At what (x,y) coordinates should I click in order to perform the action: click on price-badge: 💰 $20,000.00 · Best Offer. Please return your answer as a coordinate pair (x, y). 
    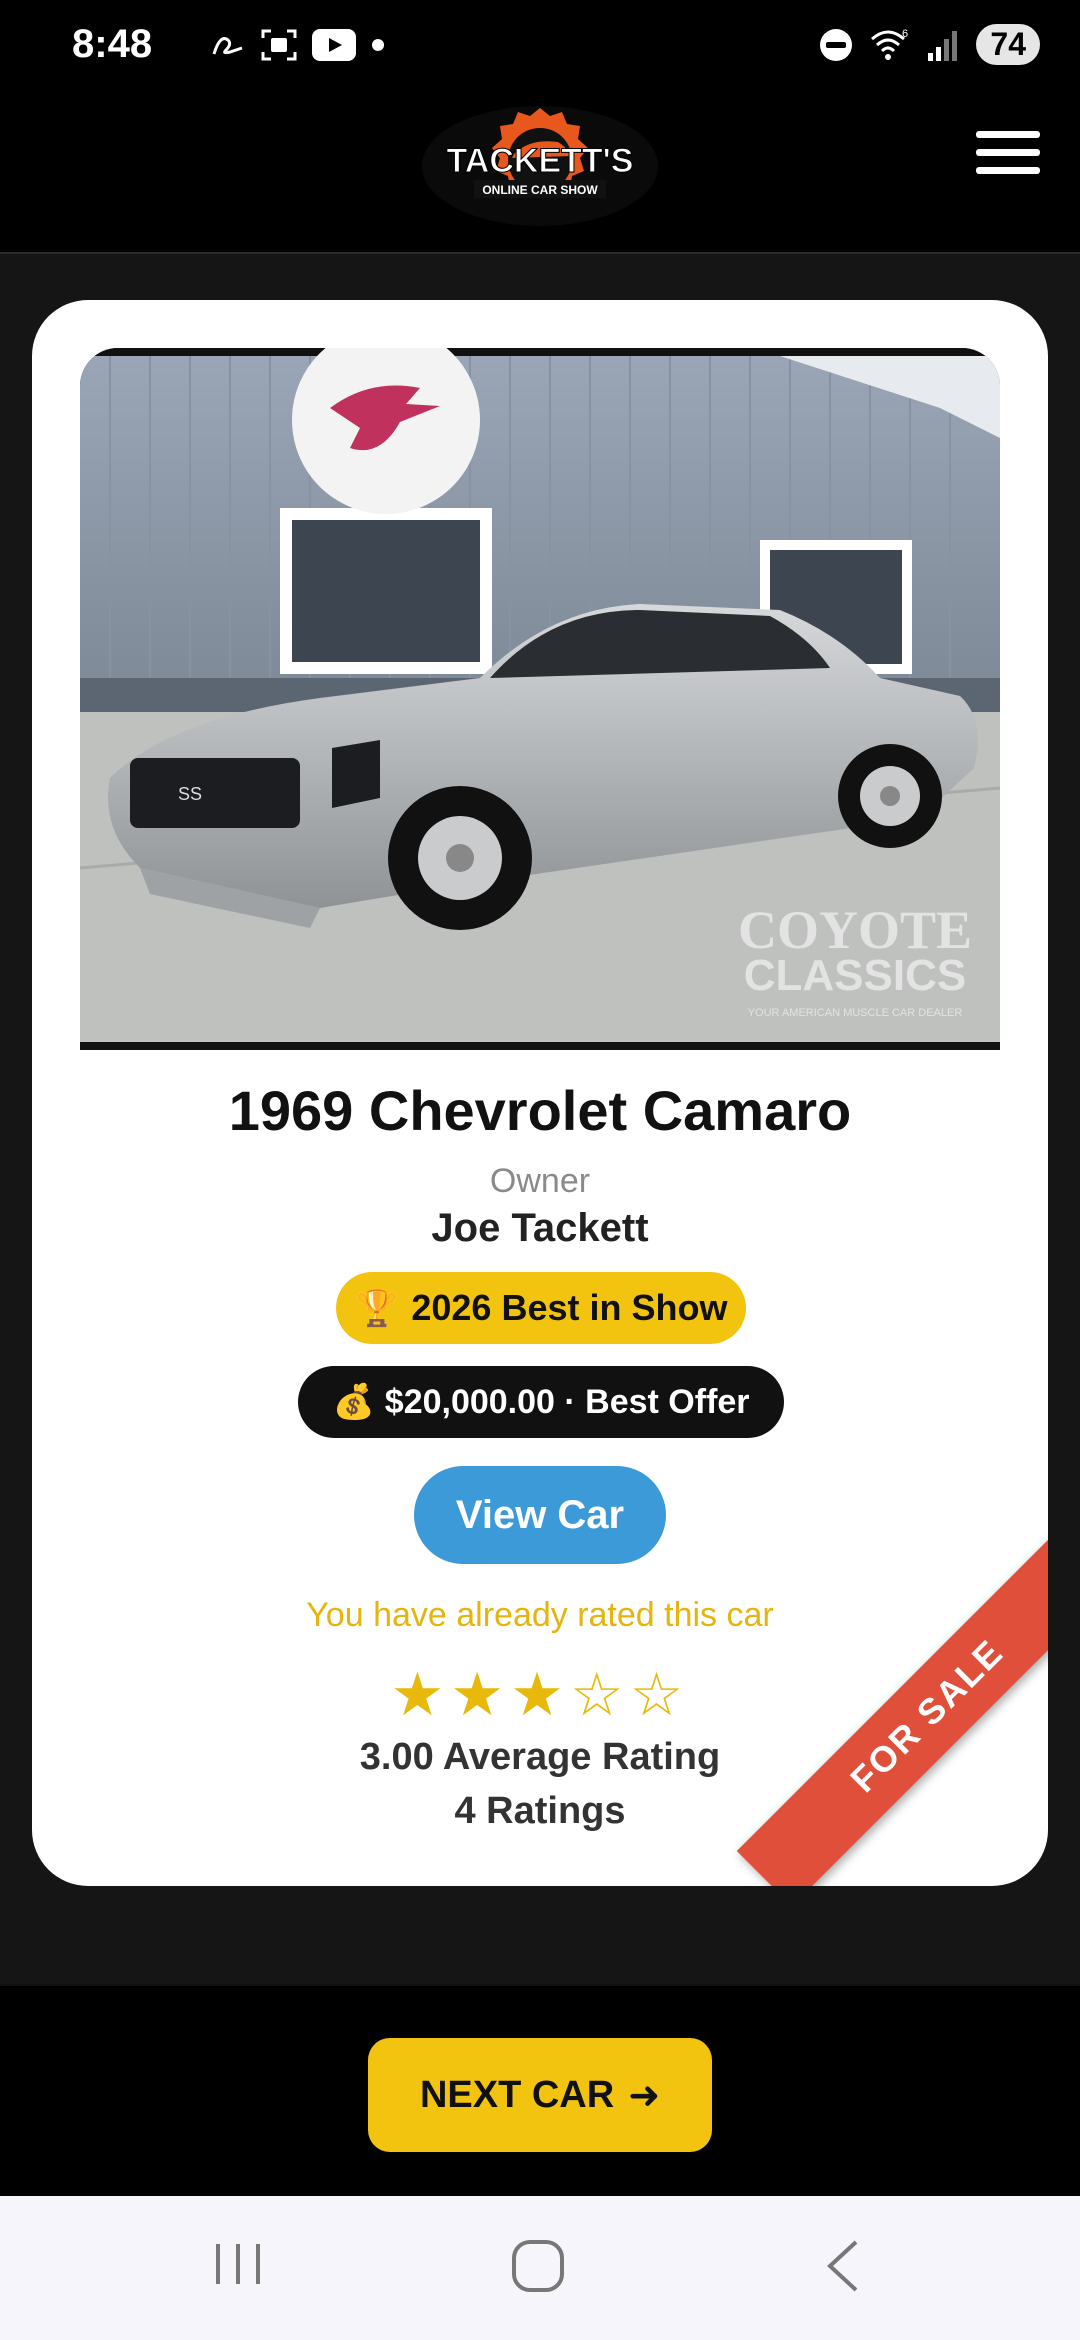
    Looking at the image, I should click on (541, 1402).